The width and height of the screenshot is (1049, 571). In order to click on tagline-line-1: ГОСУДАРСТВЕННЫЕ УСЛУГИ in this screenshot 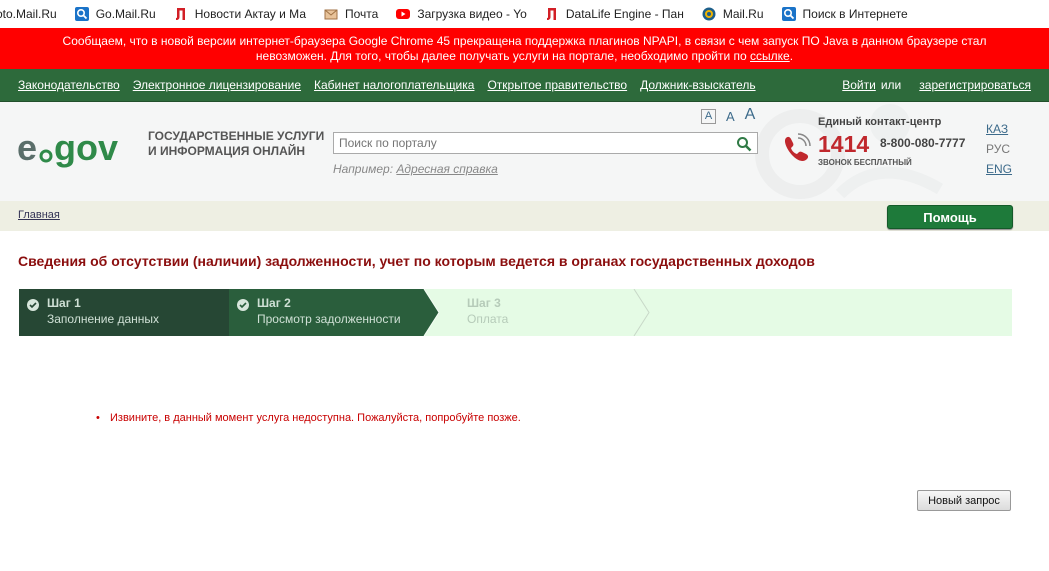, I will do `click(236, 136)`.